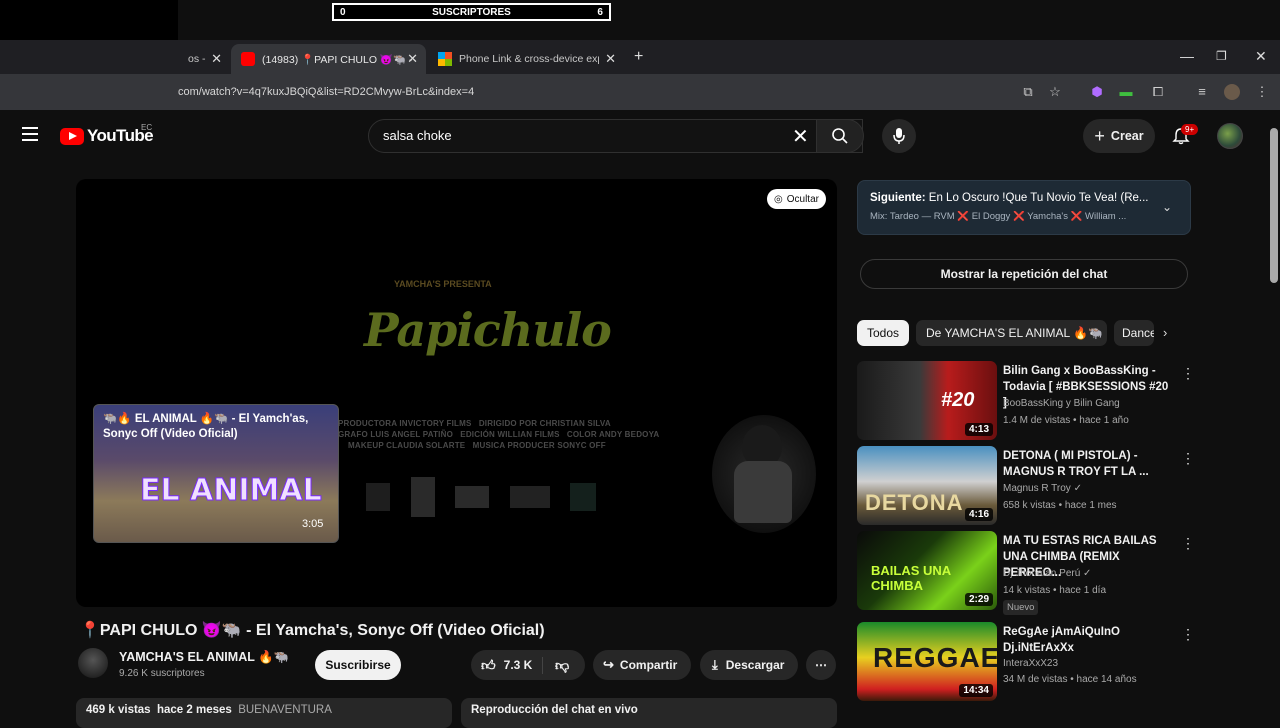  Describe the element at coordinates (162, 673) in the screenshot. I see `channel-subscriber-count: 9.26 K suscriptores` at that location.